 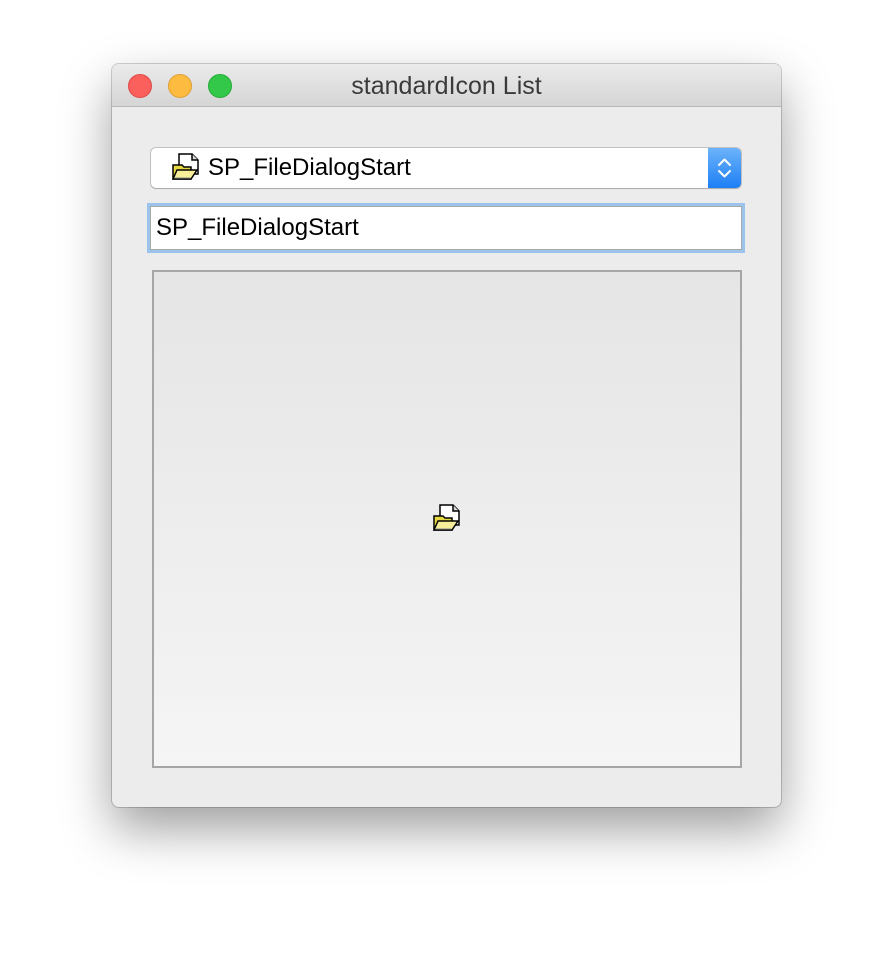 I want to click on icon-combo-box: SP_FileDialogStart, so click(x=446, y=168).